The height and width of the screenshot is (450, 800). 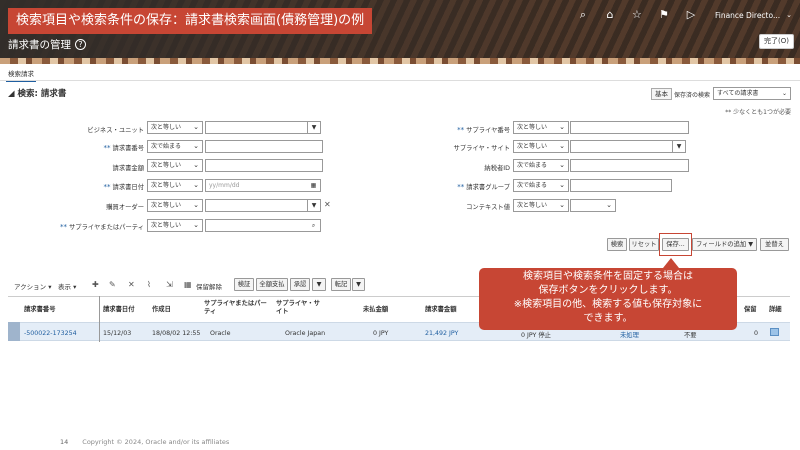 I want to click on frozen-column-divider, so click(x=99, y=319).